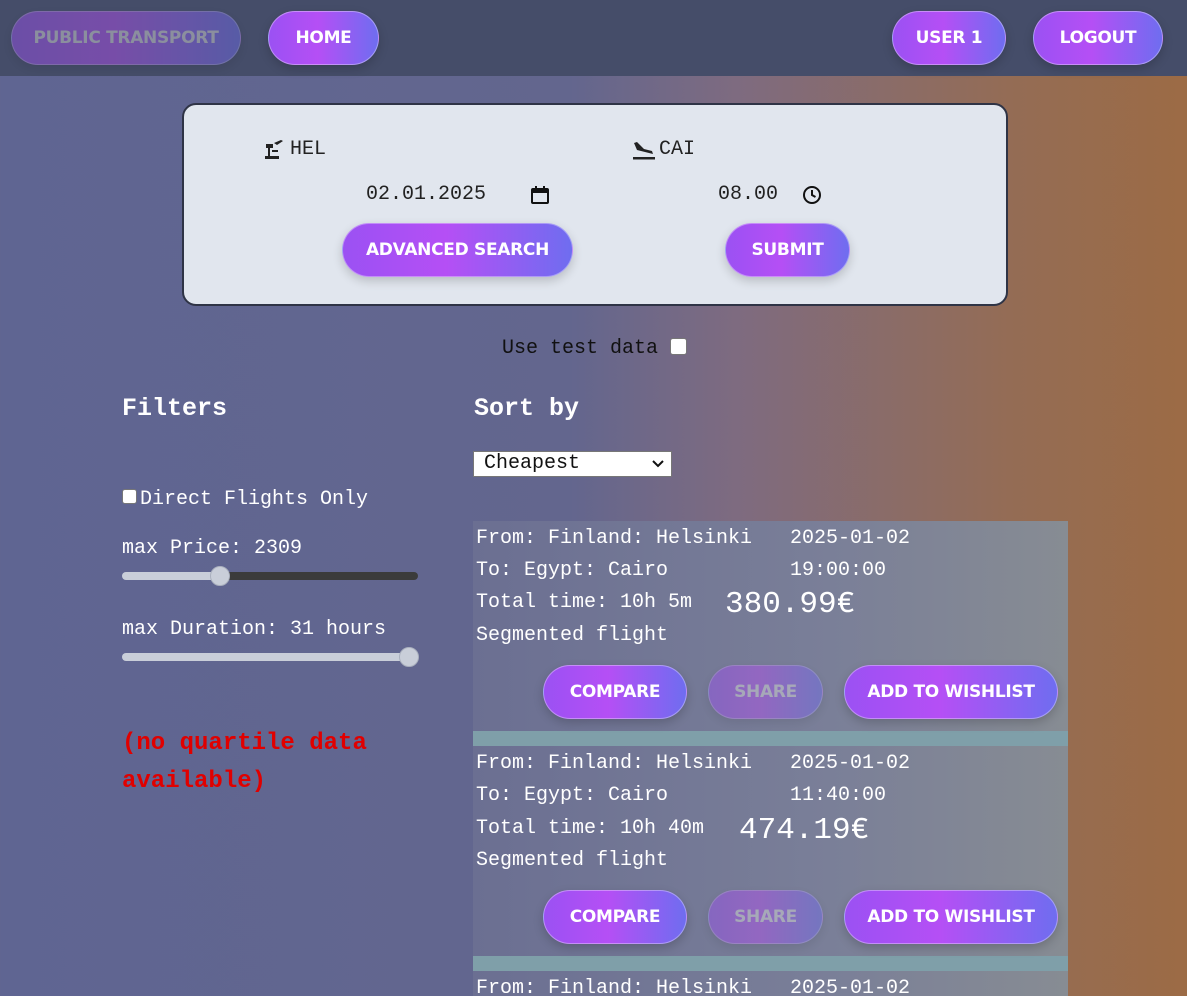  I want to click on user-button: USER 1, so click(949, 38).